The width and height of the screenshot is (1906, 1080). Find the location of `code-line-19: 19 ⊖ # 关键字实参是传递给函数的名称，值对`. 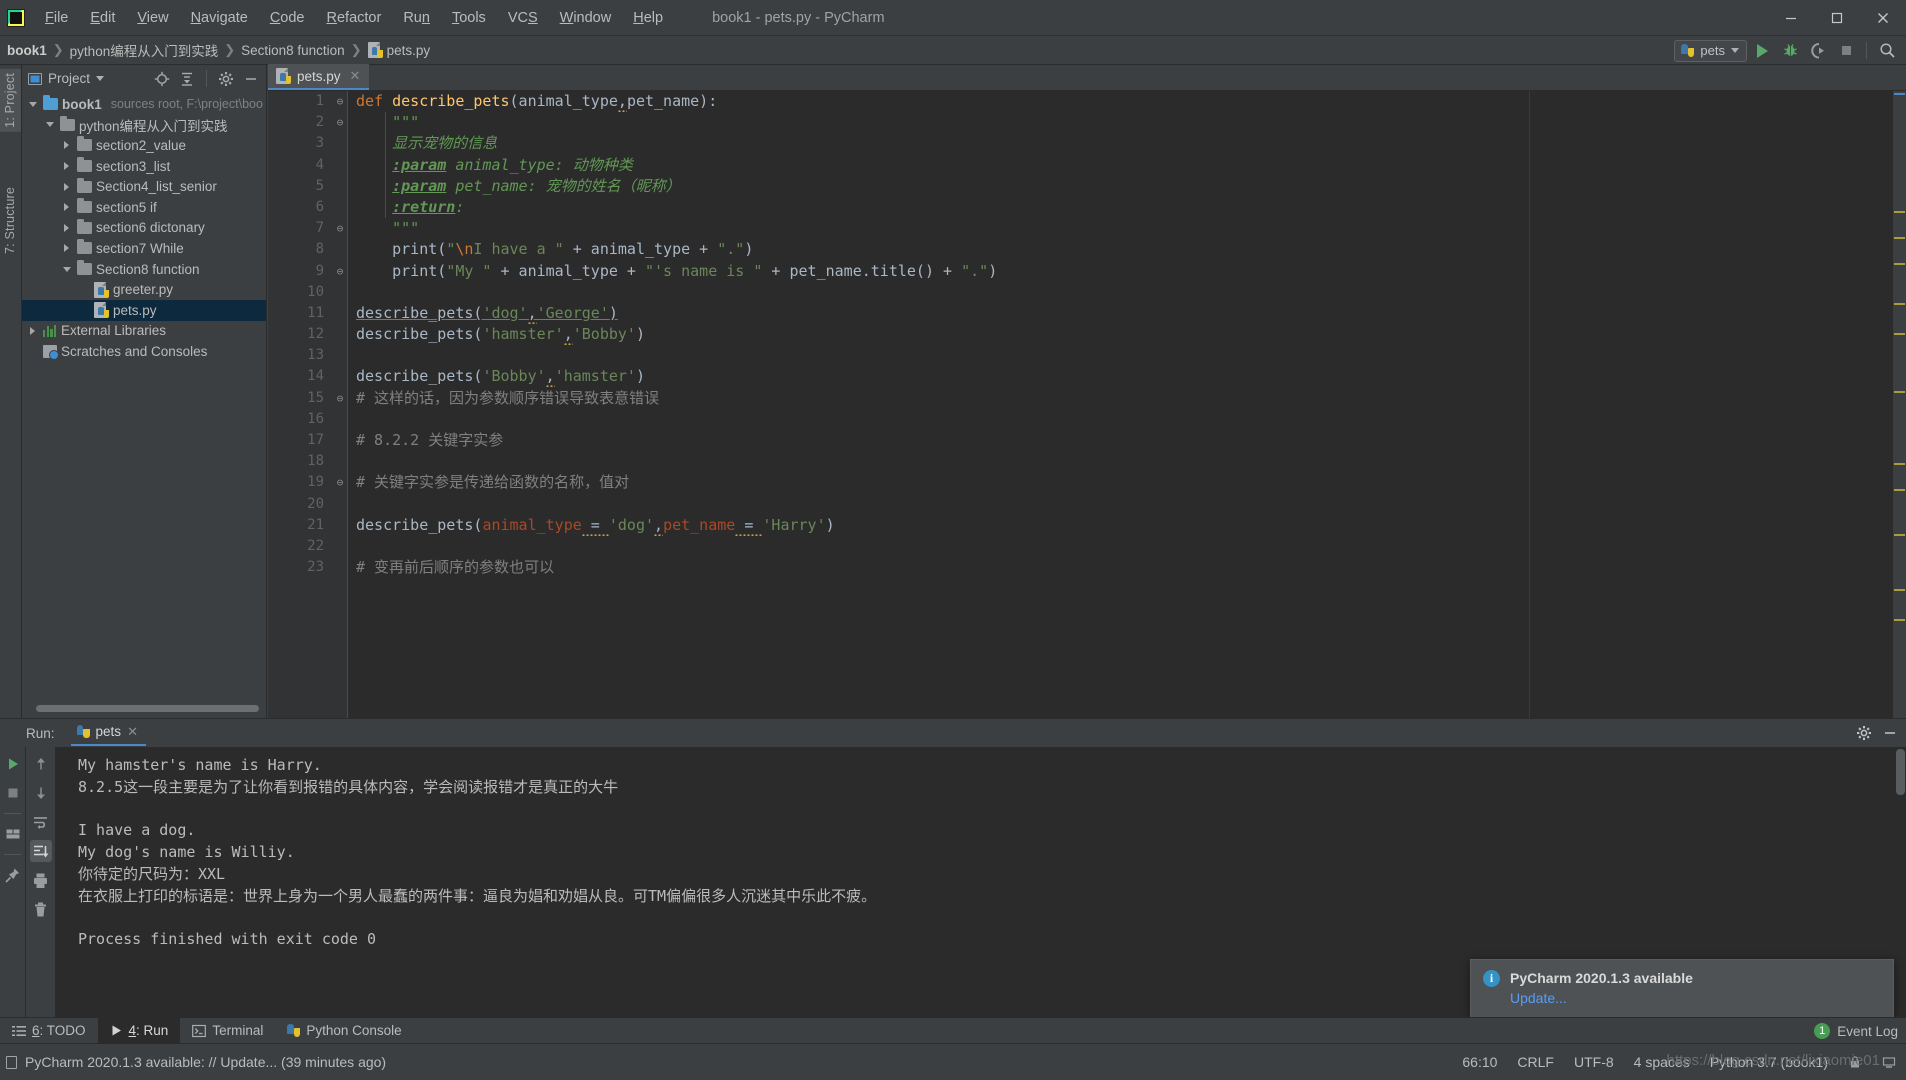

code-line-19: 19 ⊖ # 关键字实参是传递给函数的名称，值对 is located at coordinates (1087, 482).